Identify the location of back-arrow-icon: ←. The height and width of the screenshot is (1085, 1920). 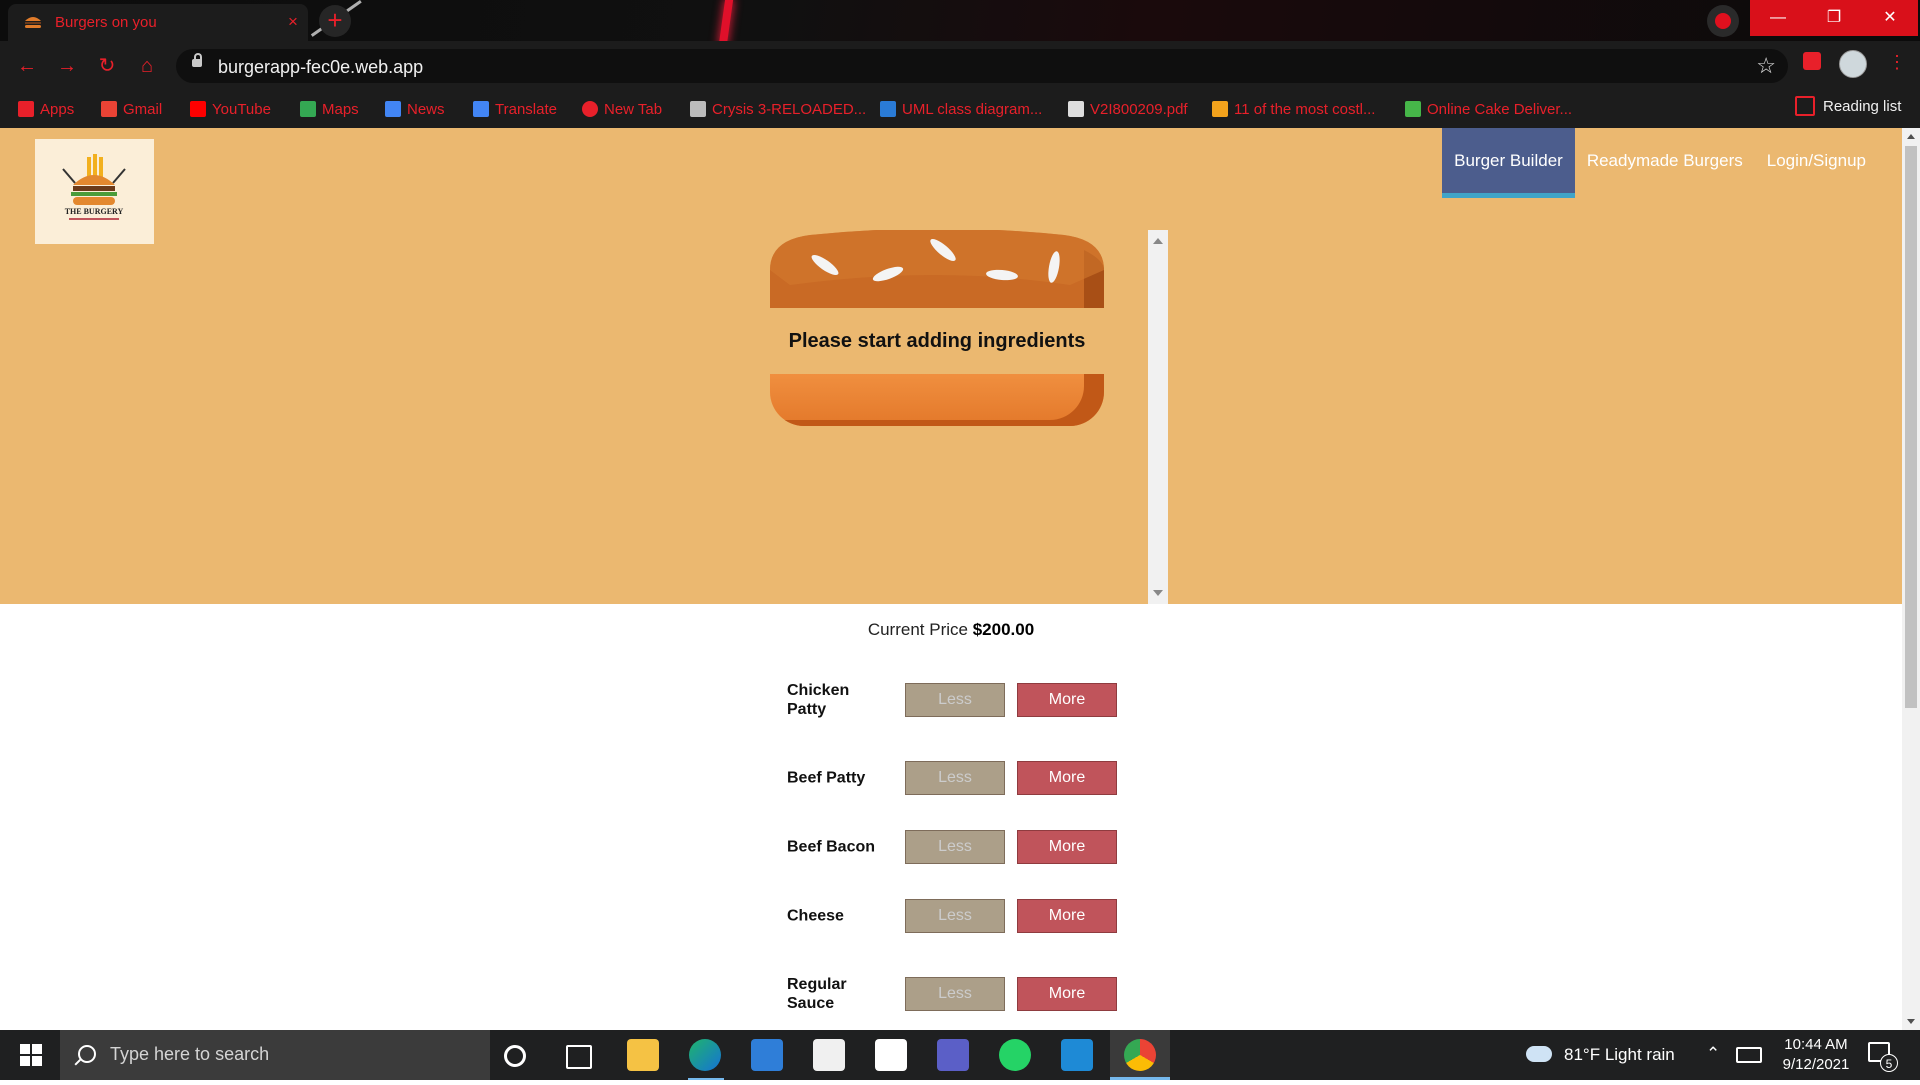
(27, 66).